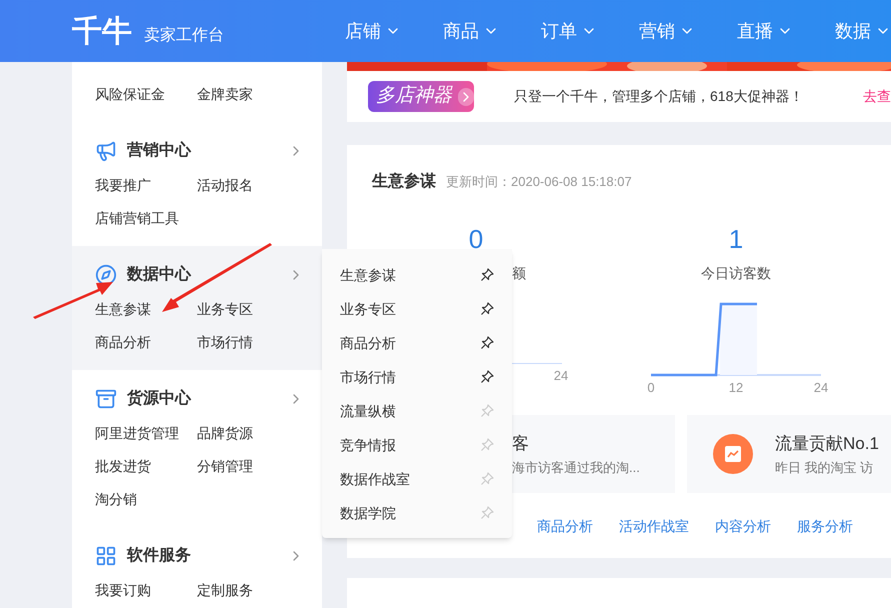 Image resolution: width=891 pixels, height=608 pixels. What do you see at coordinates (146, 309) in the screenshot?
I see `sidebar-link: 生意参谋` at bounding box center [146, 309].